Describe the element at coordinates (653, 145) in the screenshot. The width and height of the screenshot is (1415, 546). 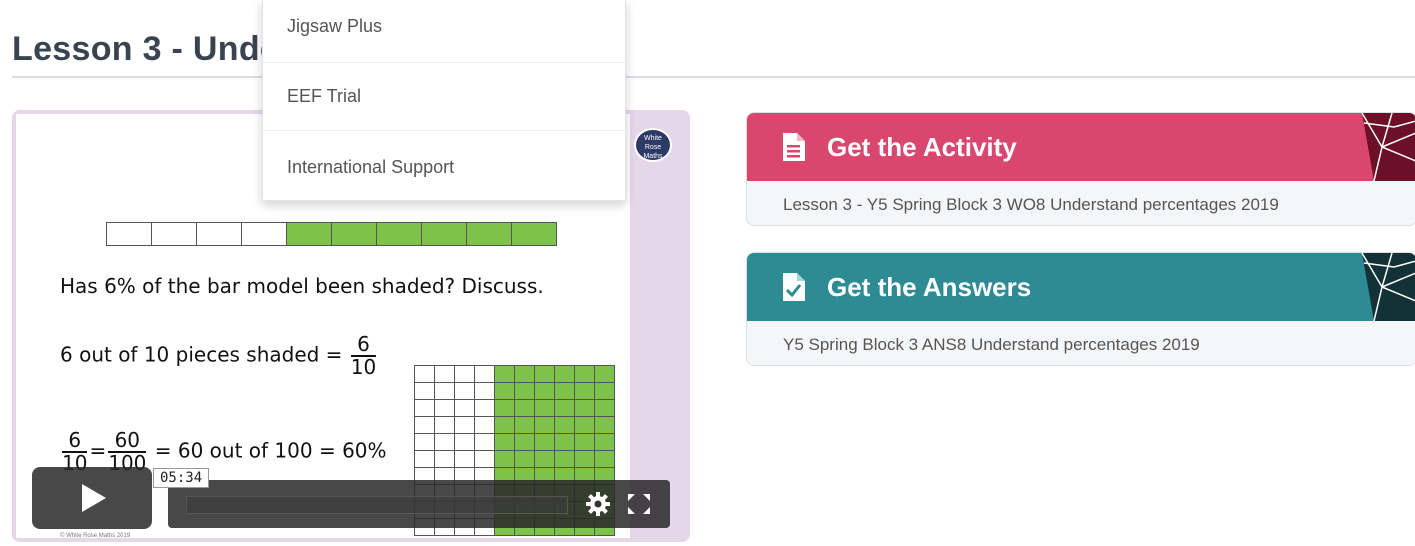
I see `white-rose-logo: White Rose Maths` at that location.